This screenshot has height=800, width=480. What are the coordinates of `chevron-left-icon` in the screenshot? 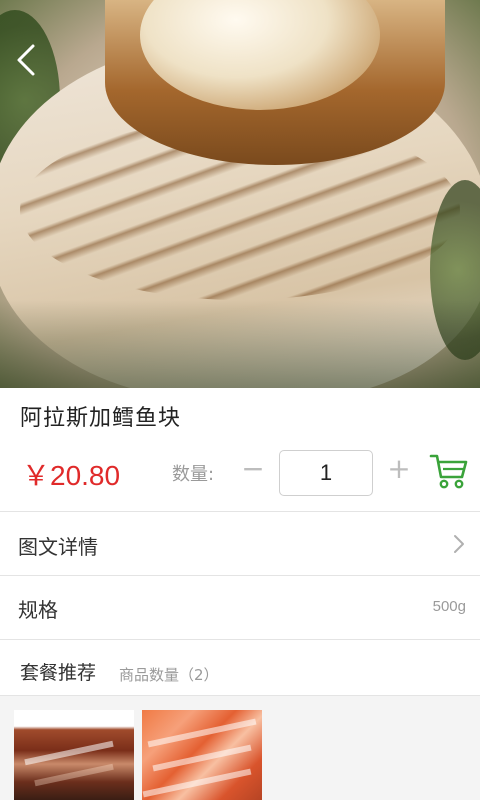 It's located at (26, 60).